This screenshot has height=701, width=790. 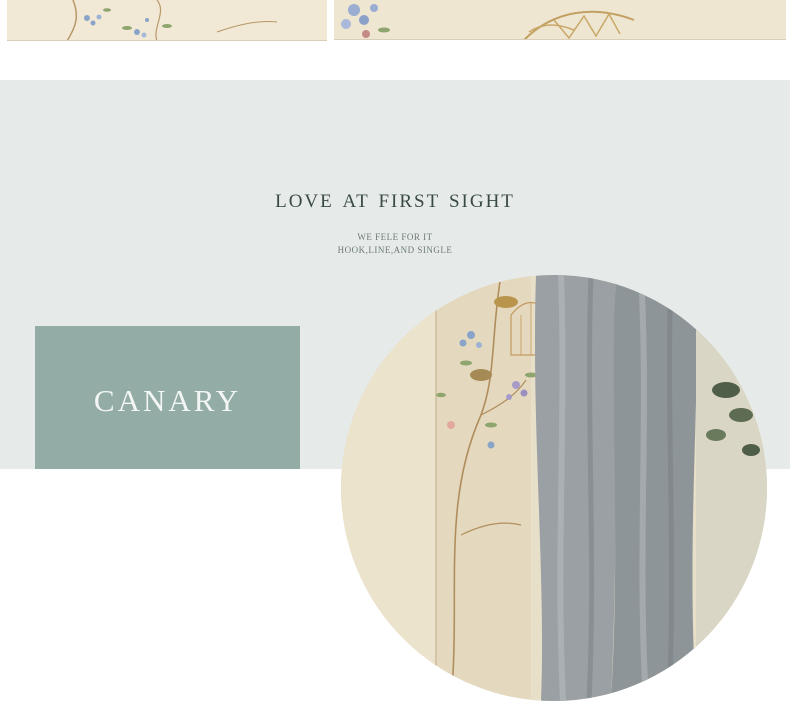 I want to click on fabric-photo-bird, so click(x=560, y=20).